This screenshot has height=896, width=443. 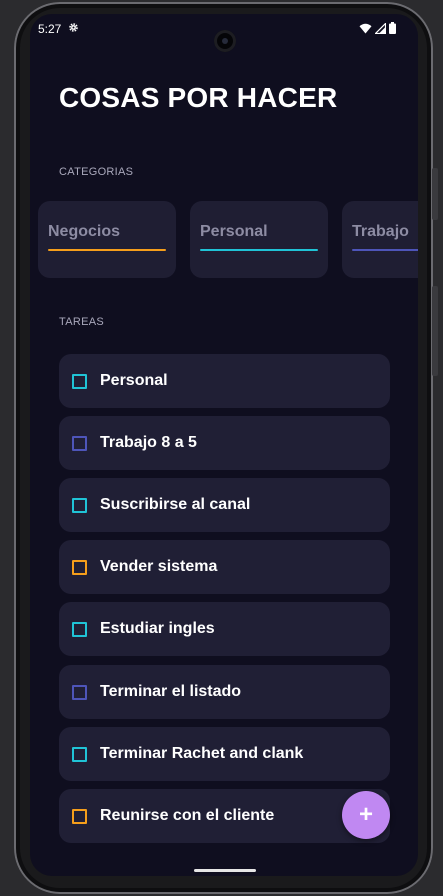 What do you see at coordinates (224, 567) in the screenshot?
I see `task-item: Vender sistema` at bounding box center [224, 567].